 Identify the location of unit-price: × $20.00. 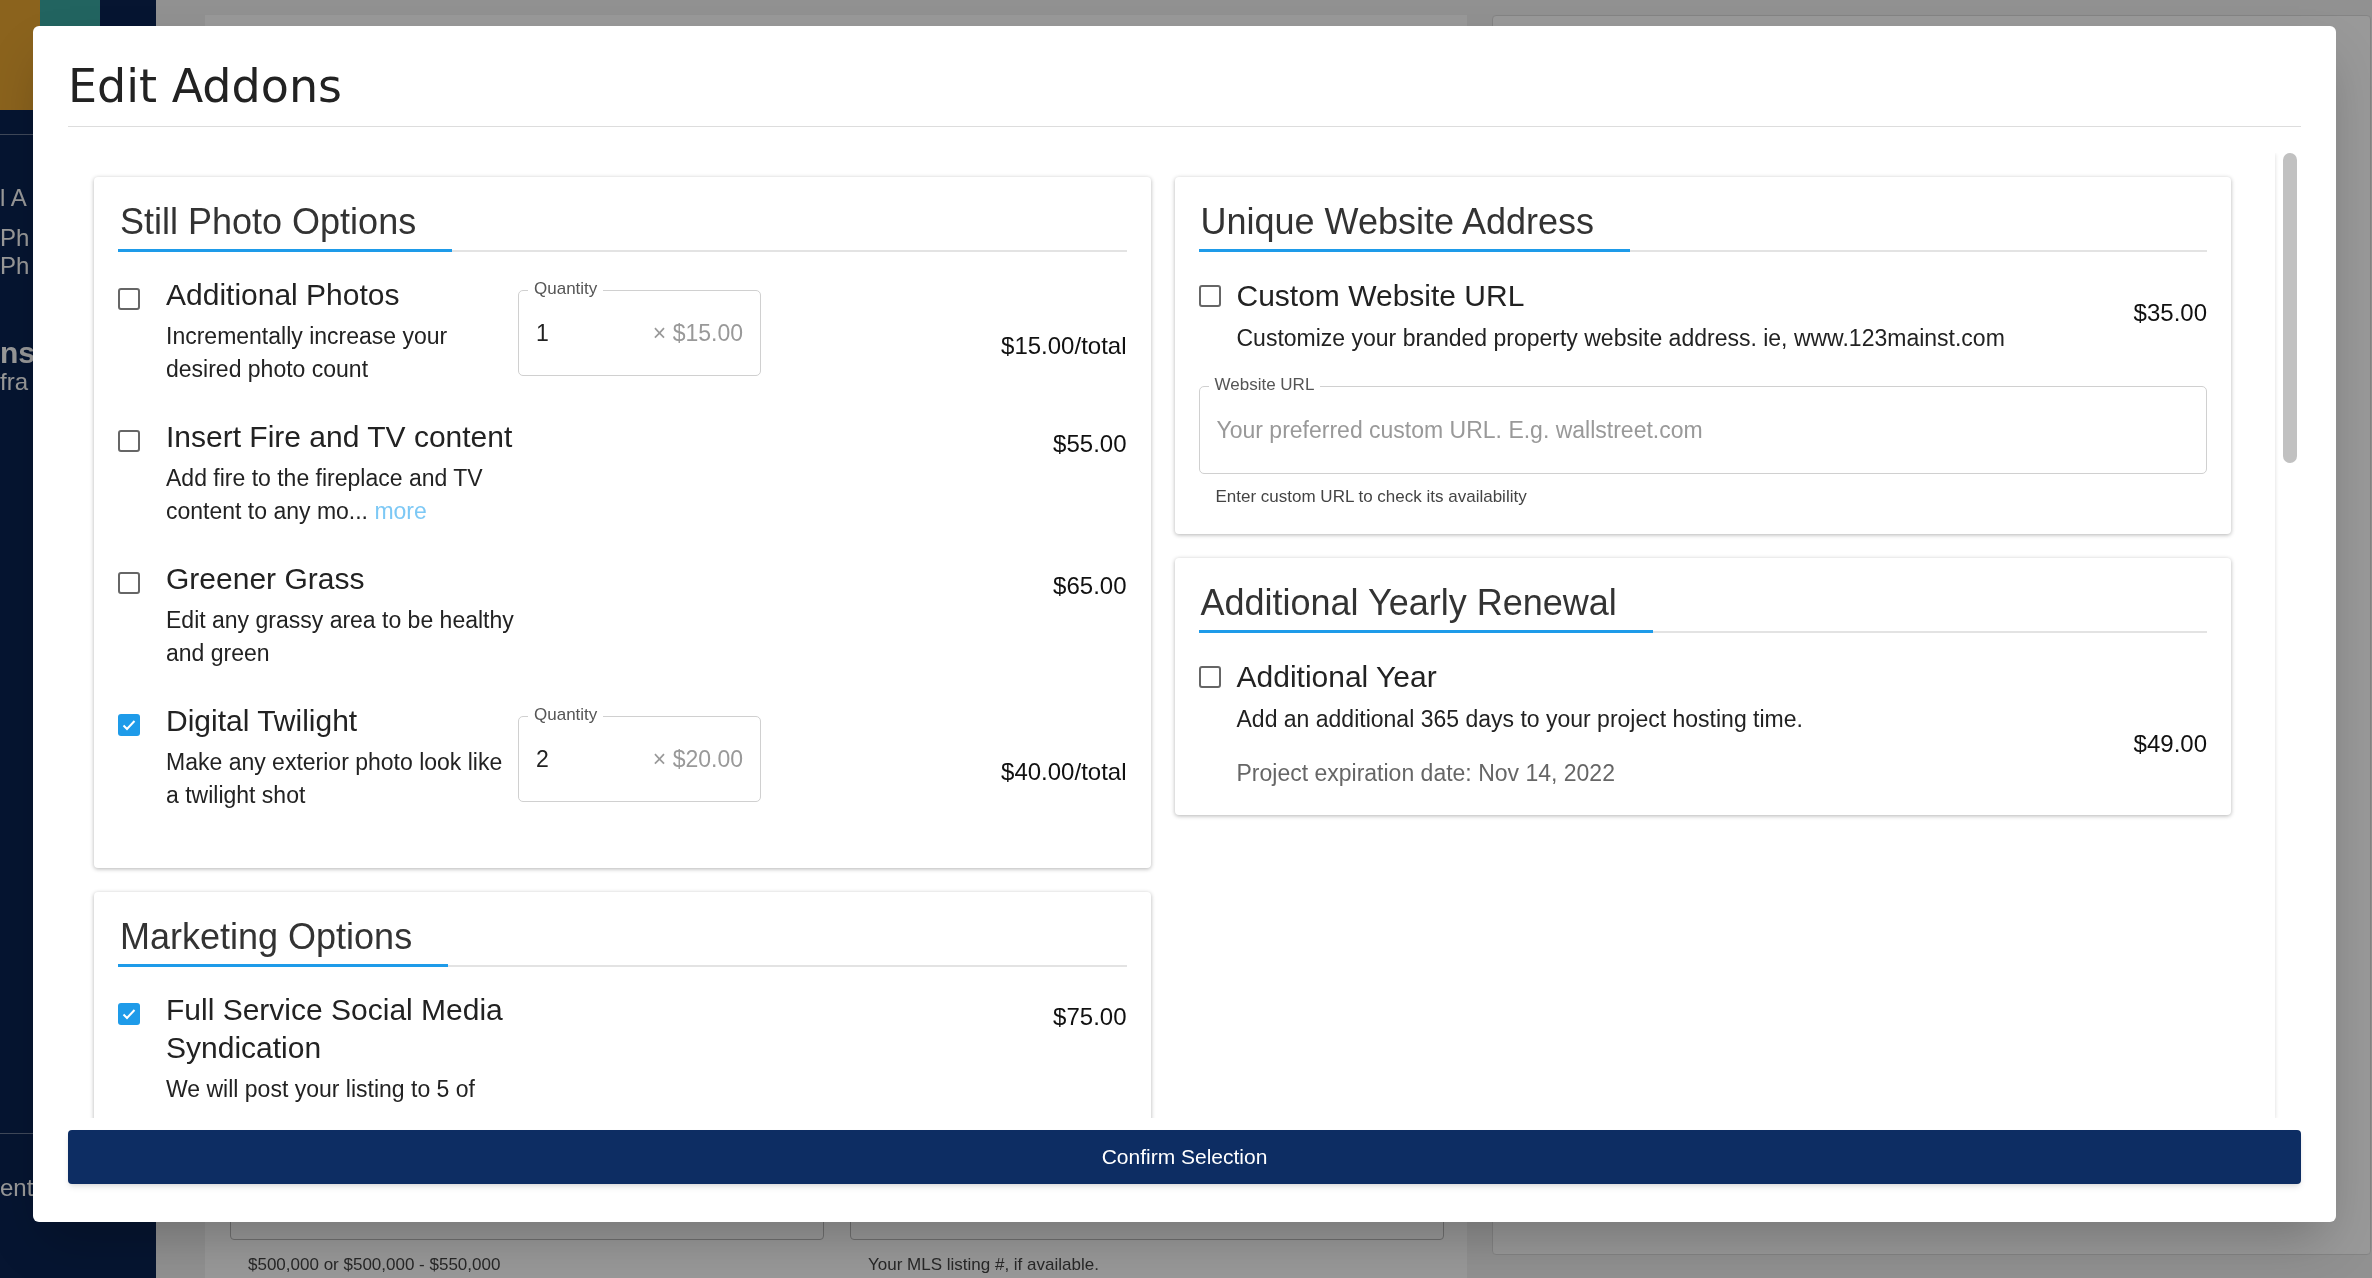
(697, 759).